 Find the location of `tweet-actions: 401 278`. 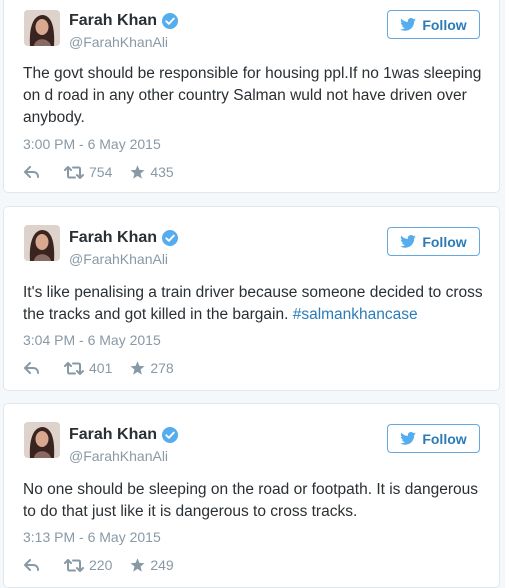

tweet-actions: 401 278 is located at coordinates (108, 368).